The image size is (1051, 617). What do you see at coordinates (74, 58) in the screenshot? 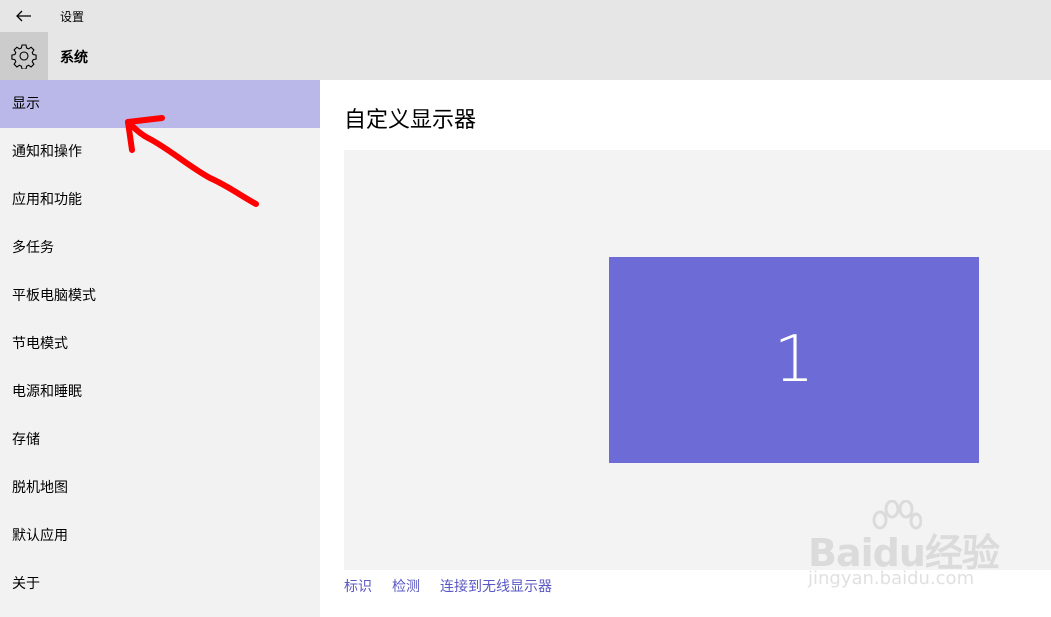
I see `header-title: 系统` at bounding box center [74, 58].